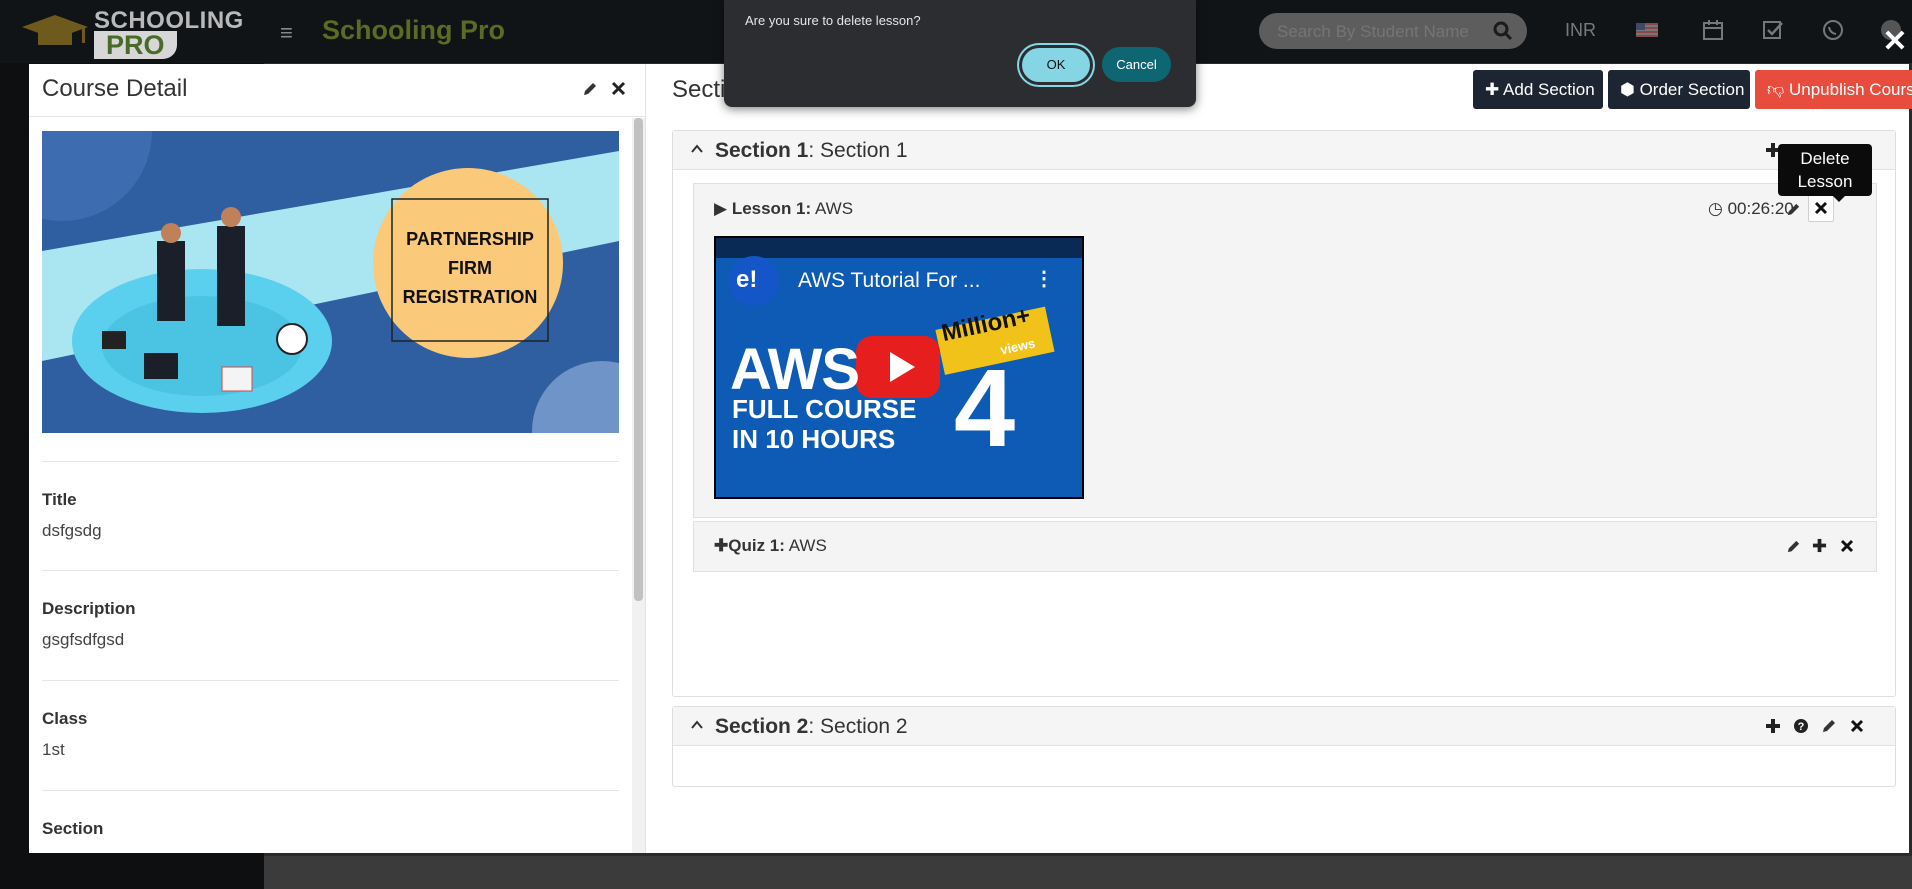  What do you see at coordinates (960, 53) in the screenshot?
I see `delete-confirm-dialog: Are you sure to delete lesson? OK Cancel` at bounding box center [960, 53].